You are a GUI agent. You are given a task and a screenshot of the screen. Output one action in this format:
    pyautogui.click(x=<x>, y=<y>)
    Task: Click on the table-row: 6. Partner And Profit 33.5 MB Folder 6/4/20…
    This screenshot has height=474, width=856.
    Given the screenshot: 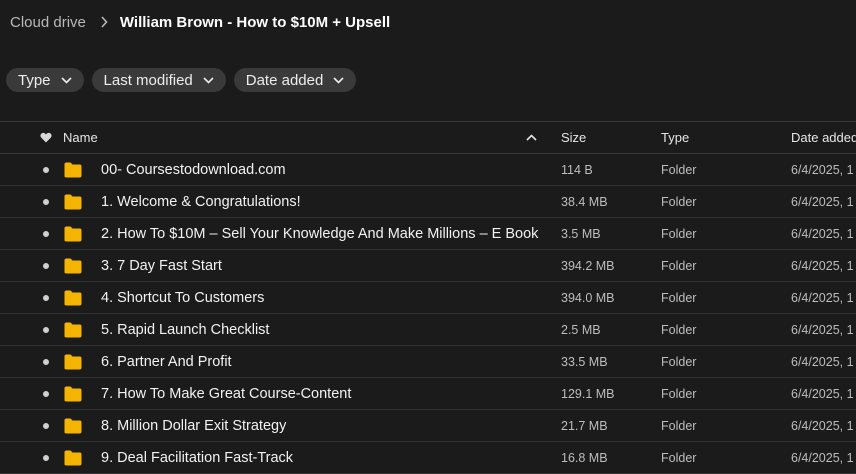 What is the action you would take?
    pyautogui.click(x=428, y=362)
    